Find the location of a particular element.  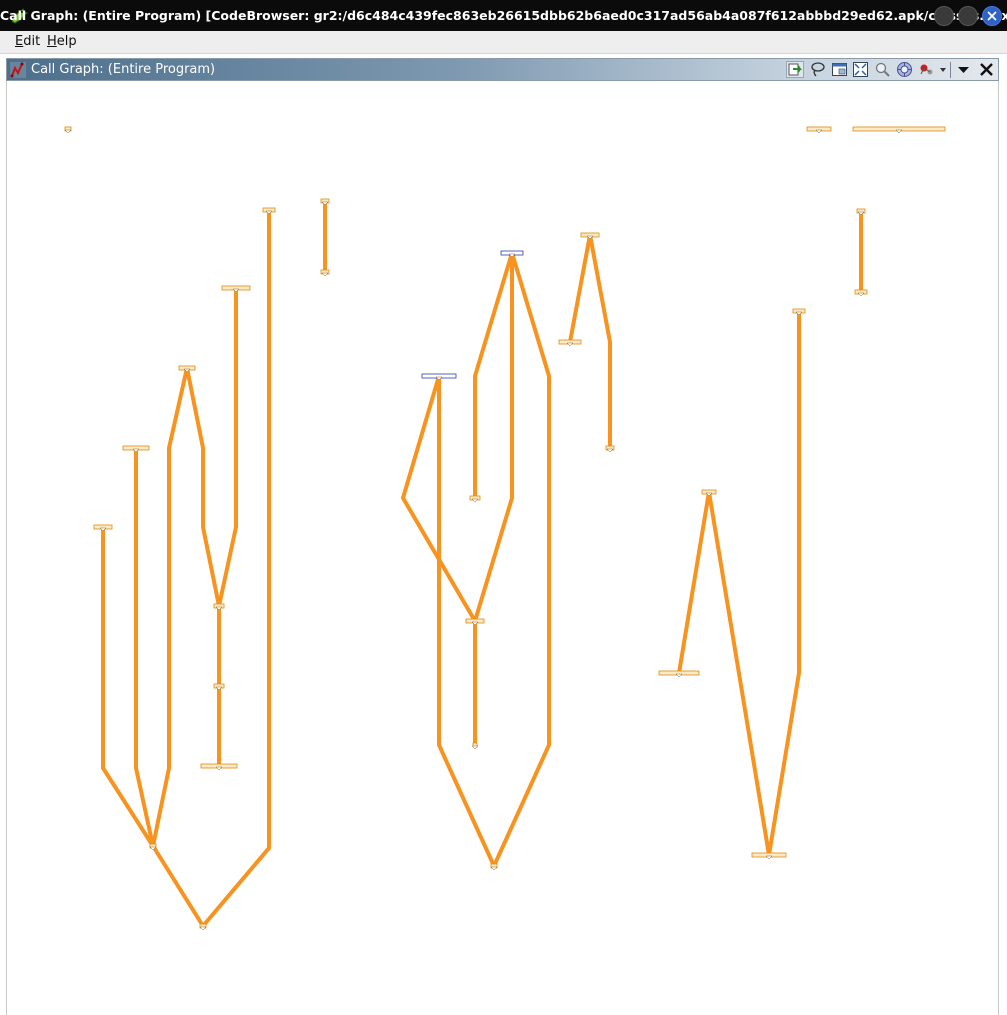

minimize-button is located at coordinates (944, 16).